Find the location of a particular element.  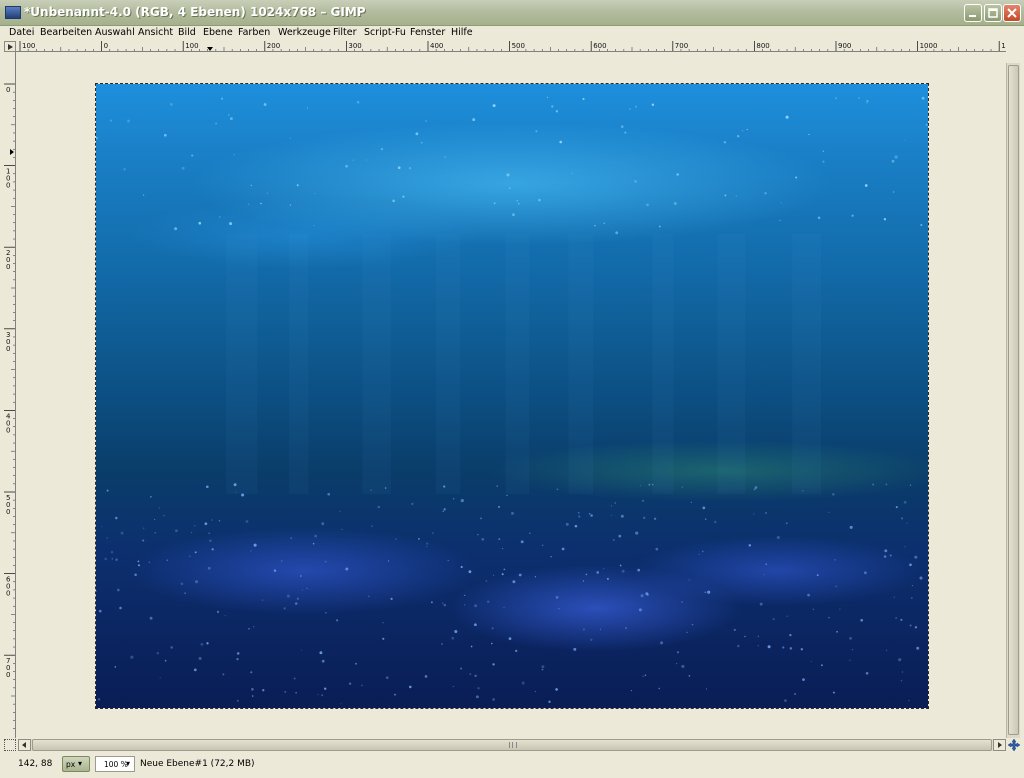

menu-werkzeuge: Werkzeuge is located at coordinates (304, 32).